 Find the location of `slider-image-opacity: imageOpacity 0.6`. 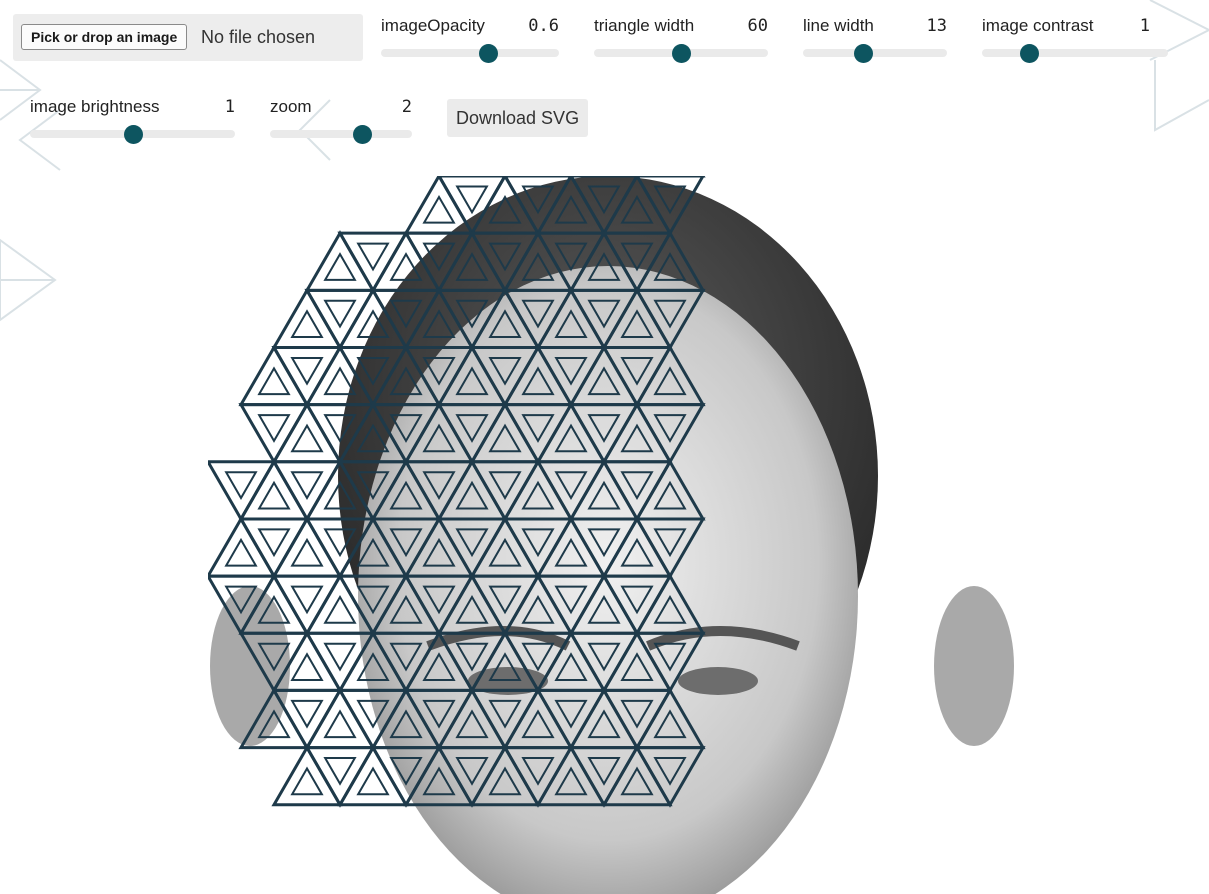

slider-image-opacity: imageOpacity 0.6 is located at coordinates (470, 38).